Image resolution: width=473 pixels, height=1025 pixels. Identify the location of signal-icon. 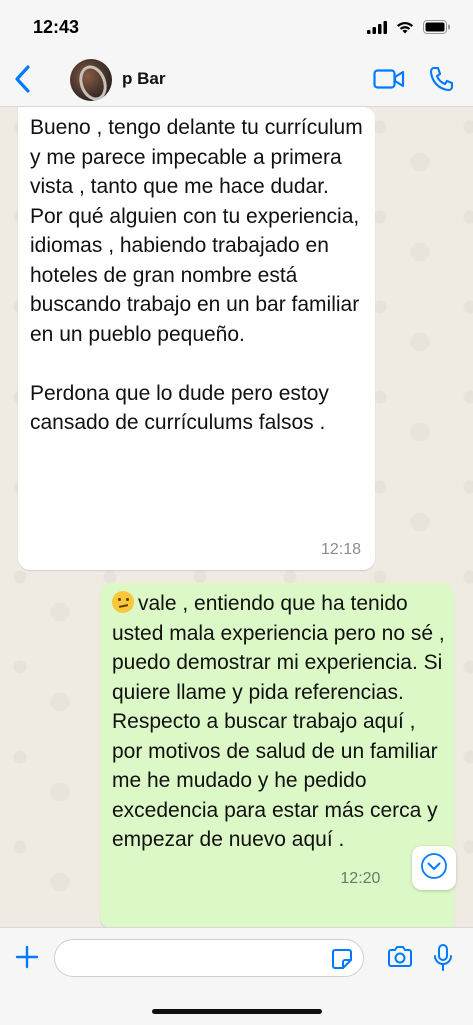
(377, 29).